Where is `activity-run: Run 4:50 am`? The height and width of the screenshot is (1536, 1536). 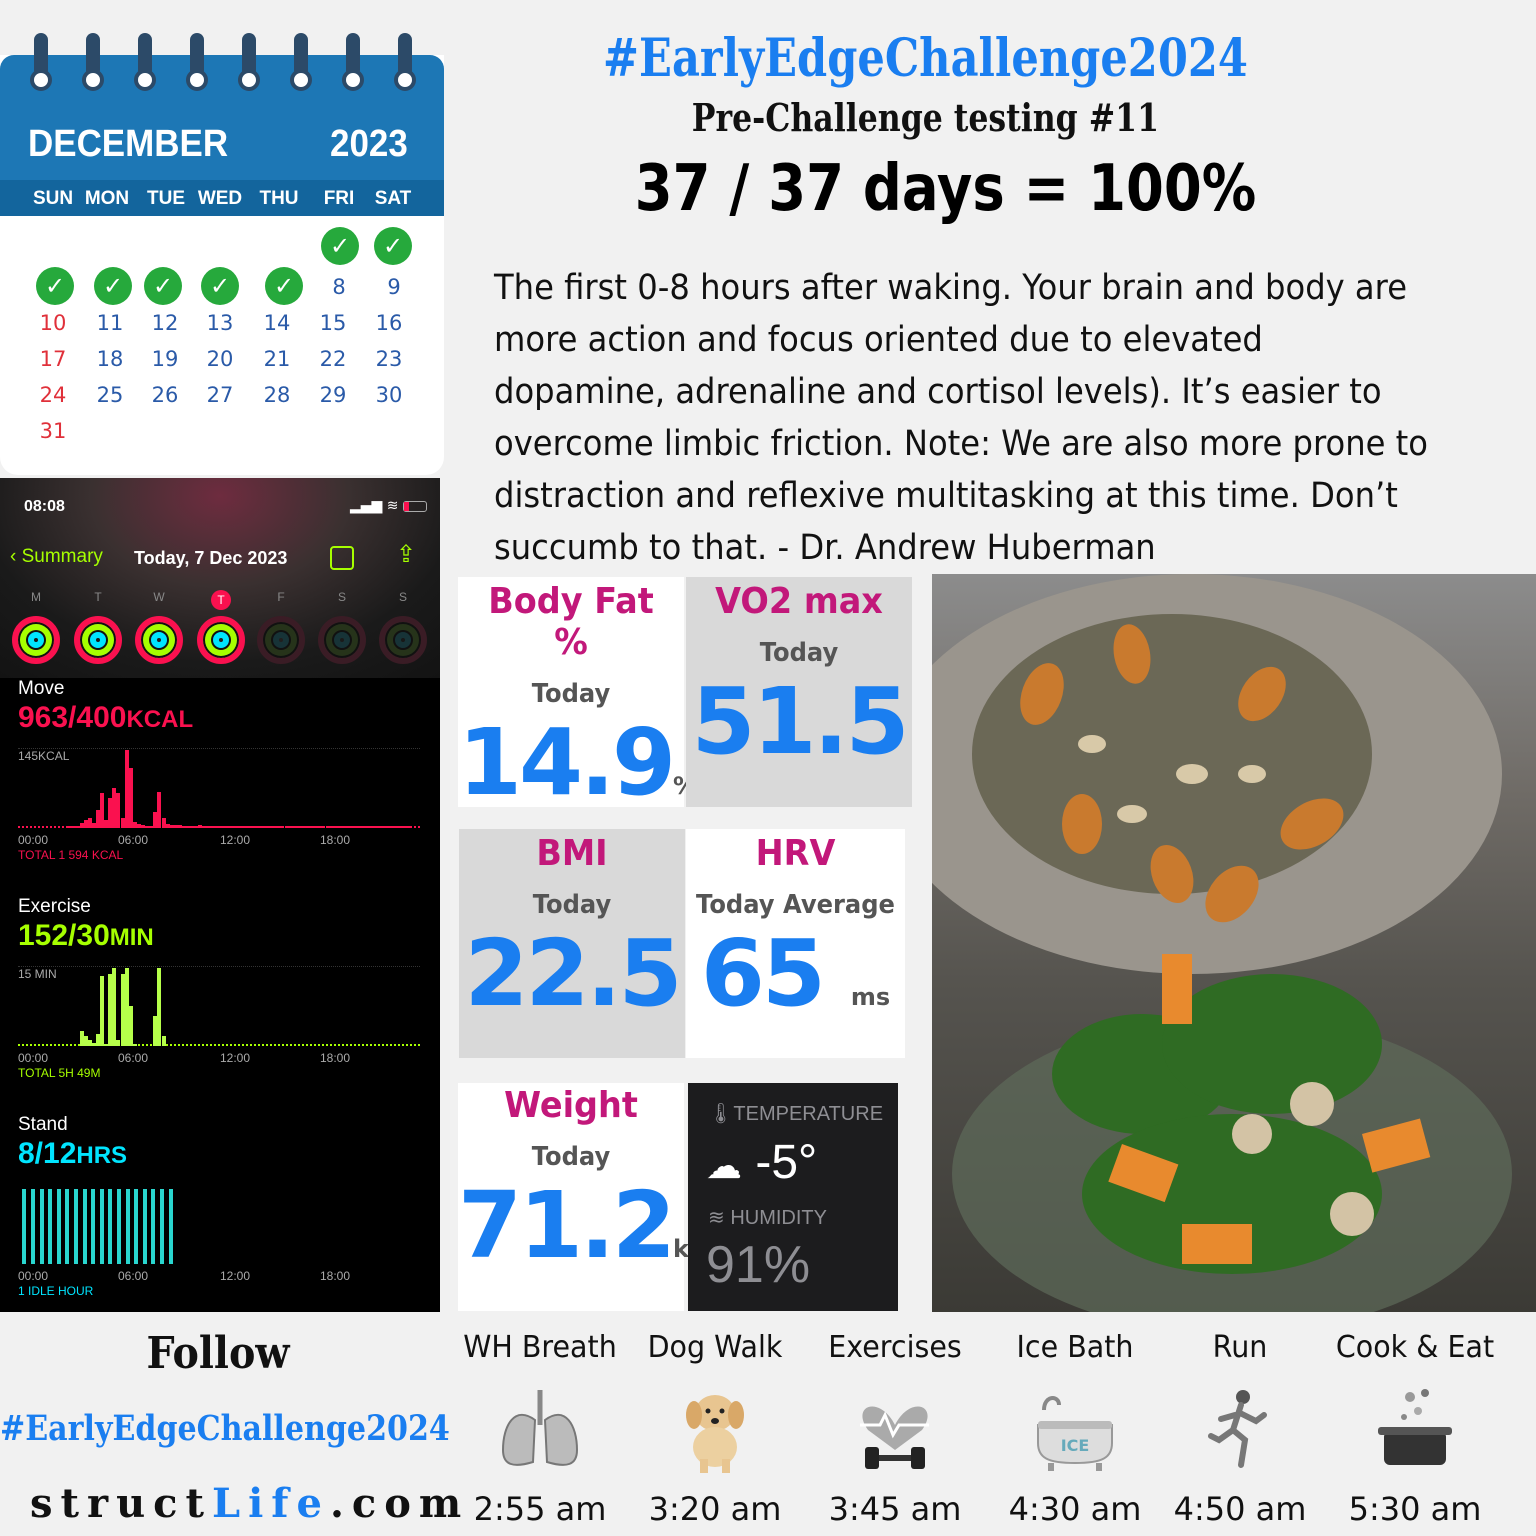 activity-run: Run 4:50 am is located at coordinates (1240, 1429).